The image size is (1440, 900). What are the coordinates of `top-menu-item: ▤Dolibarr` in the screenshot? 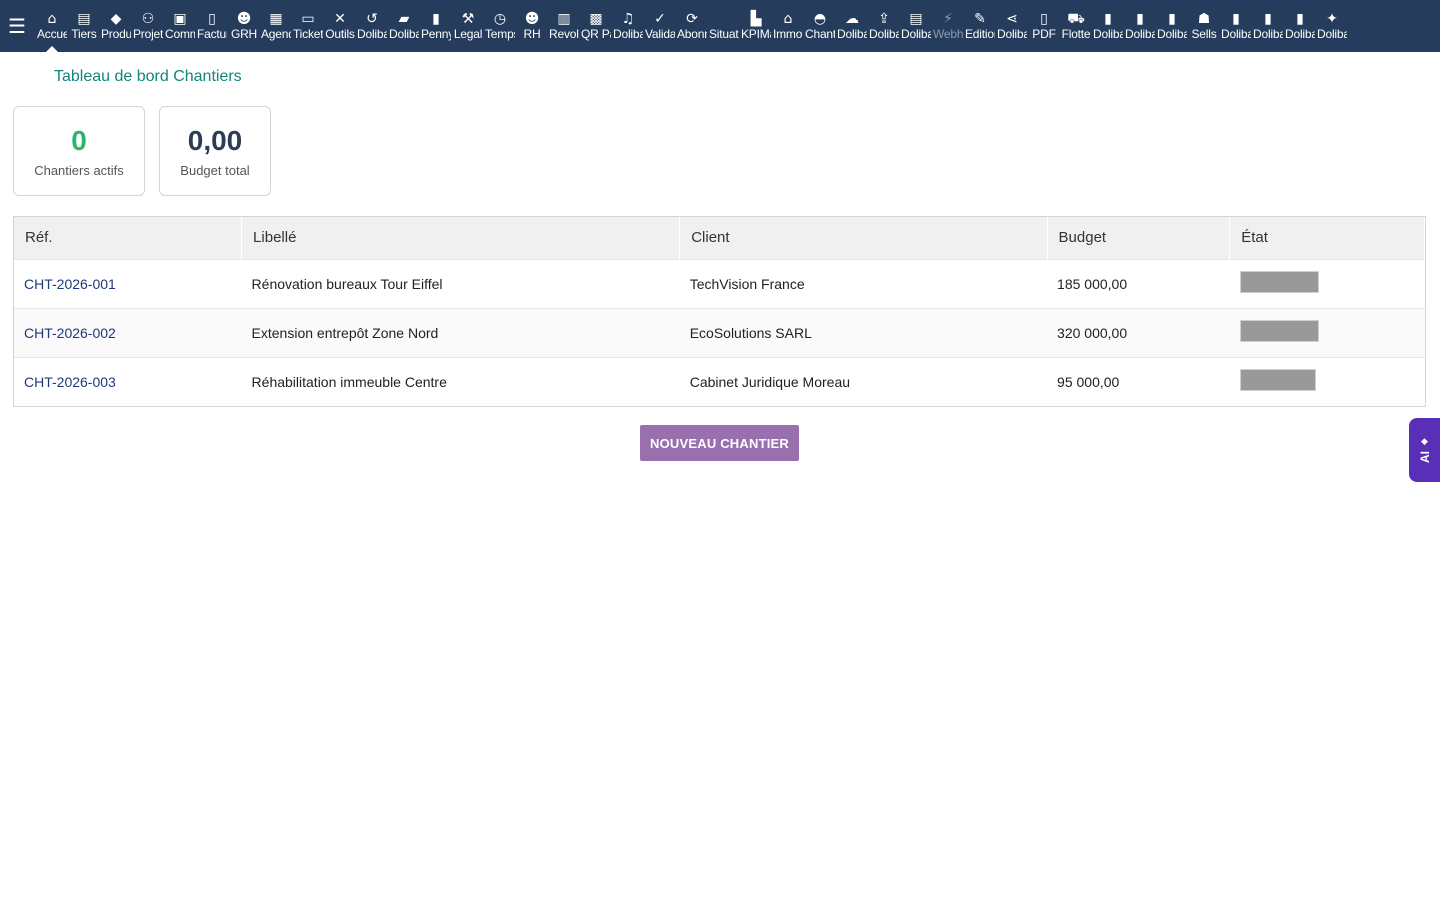 It's located at (916, 26).